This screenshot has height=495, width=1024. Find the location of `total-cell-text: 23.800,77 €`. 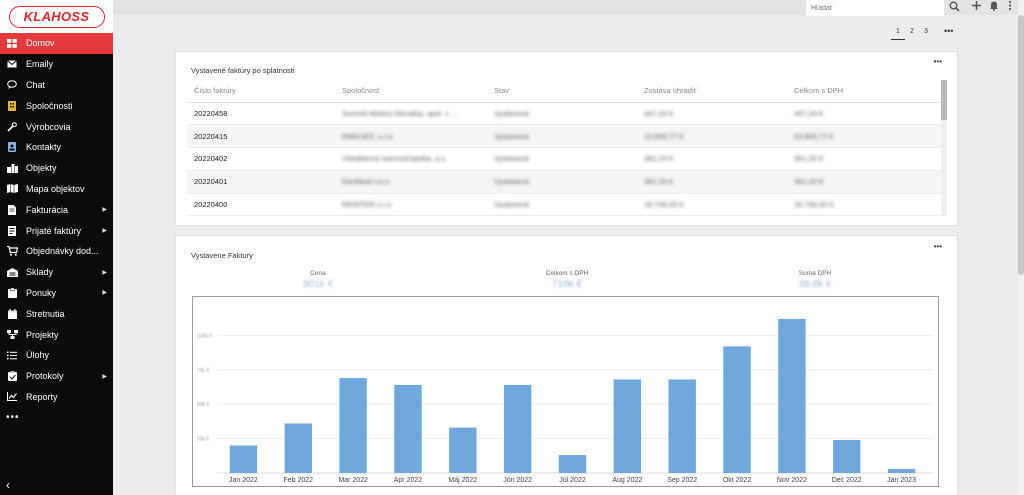

total-cell-text: 23.800,77 € is located at coordinates (814, 136).